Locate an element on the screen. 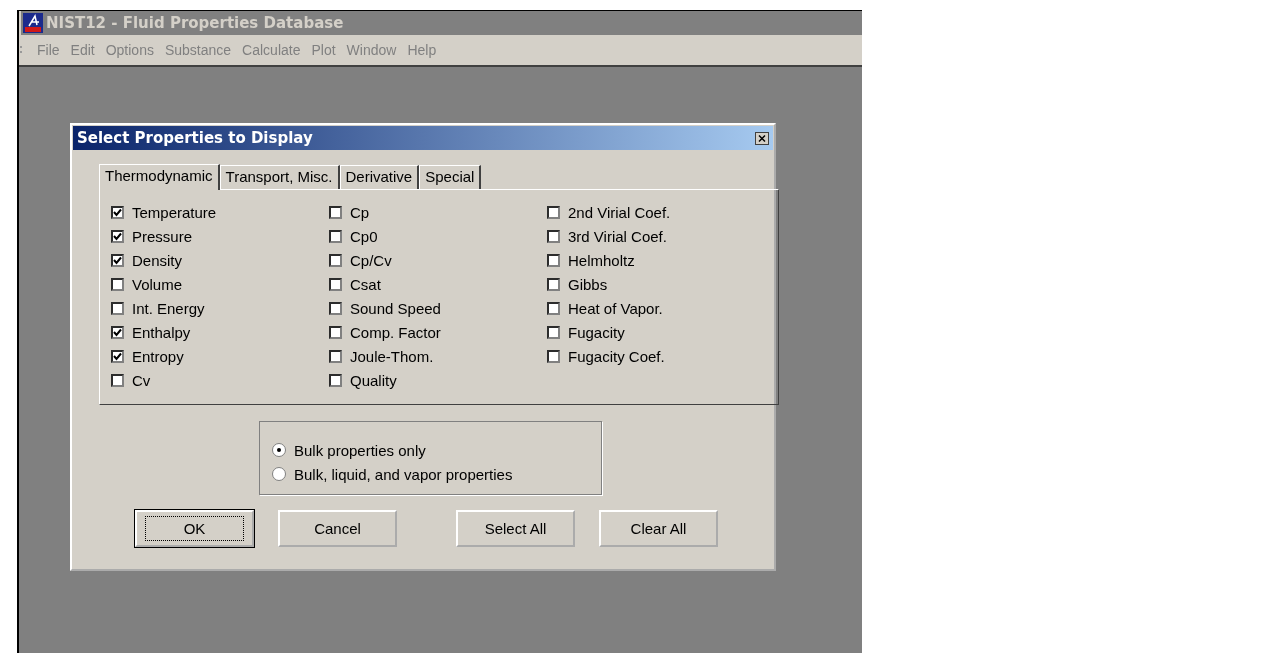 The height and width of the screenshot is (653, 1271). checkbox-label: Cp0 is located at coordinates (364, 236).